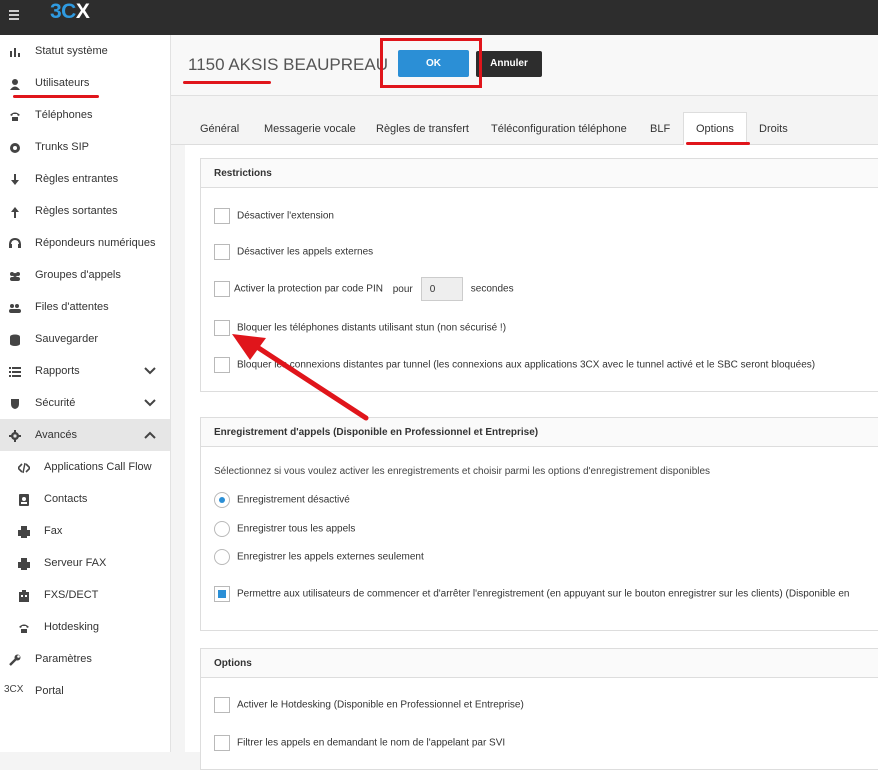 The height and width of the screenshot is (770, 878). What do you see at coordinates (288, 64) in the screenshot?
I see `page-title: 1150 AKSIS BEAUPREAU` at bounding box center [288, 64].